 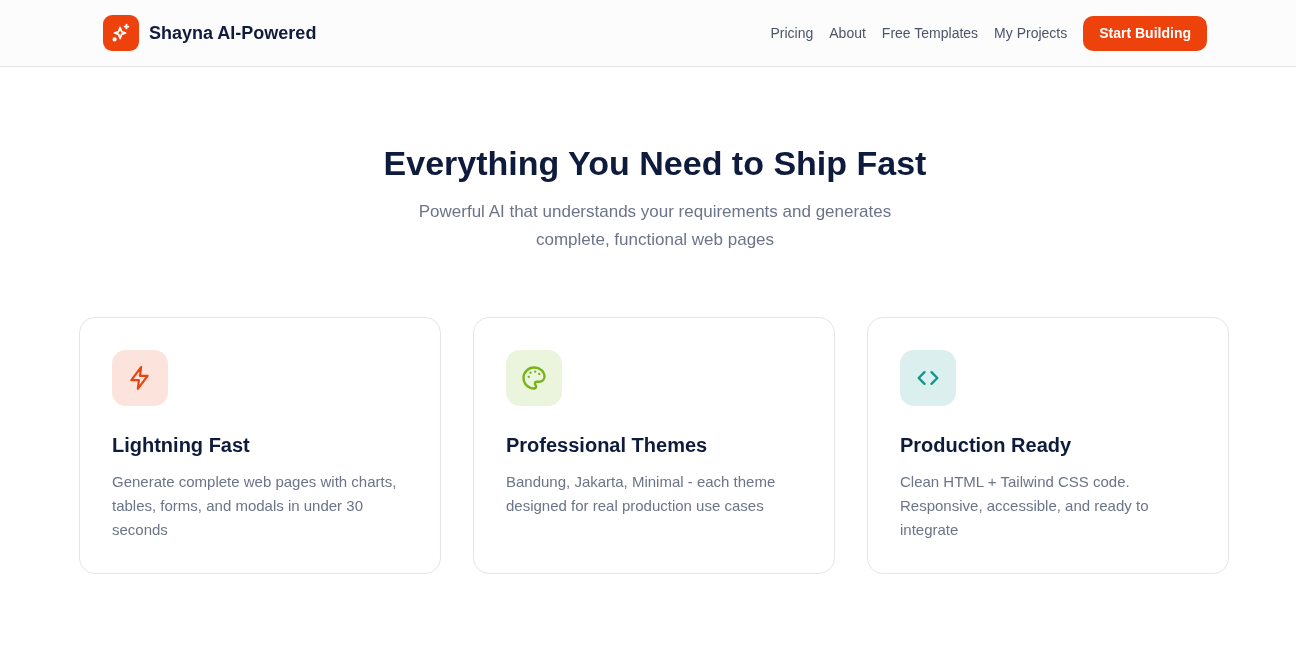 I want to click on feature-title: Professional Themes, so click(x=607, y=445).